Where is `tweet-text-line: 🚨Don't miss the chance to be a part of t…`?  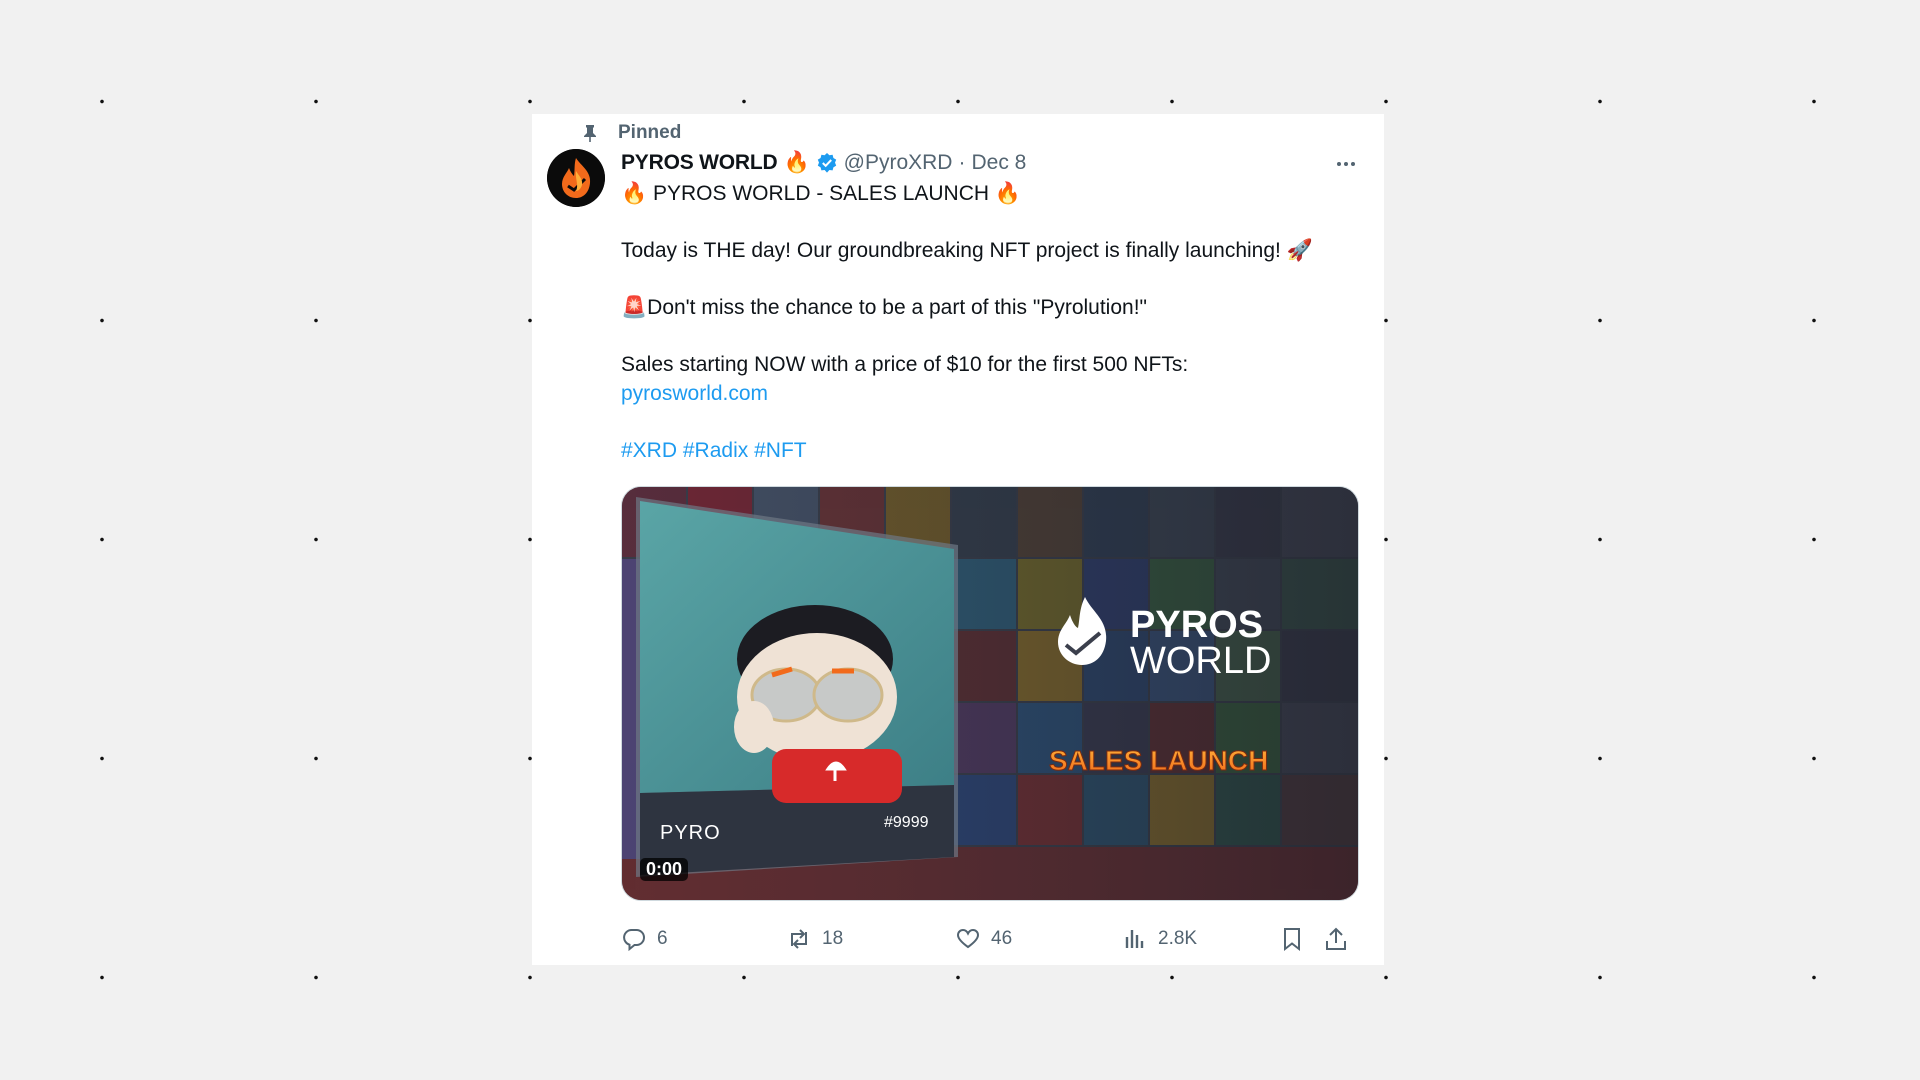 tweet-text-line: 🚨Don't miss the chance to be a part of t… is located at coordinates (884, 307).